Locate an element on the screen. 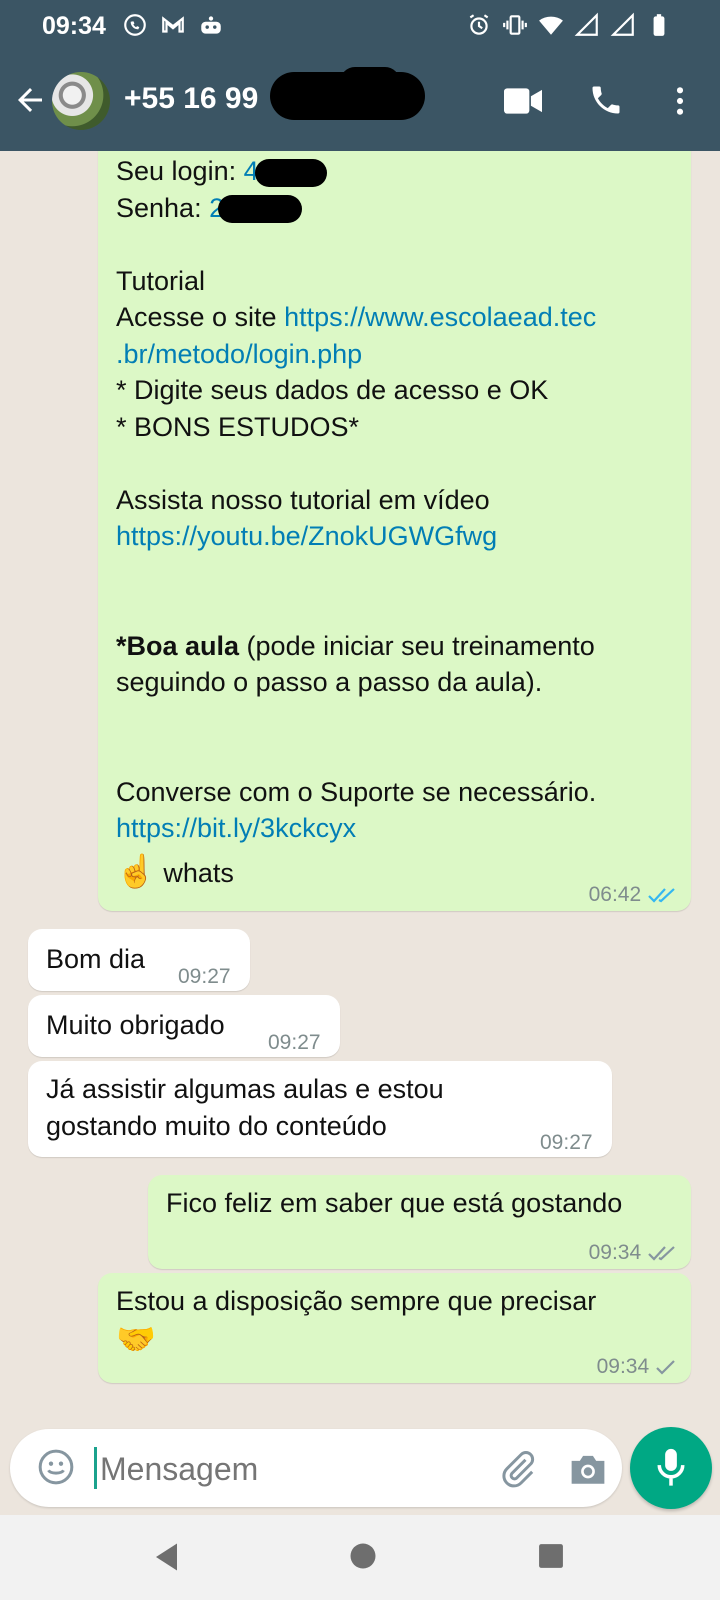 The height and width of the screenshot is (1600, 720). status-notification-icons is located at coordinates (173, 25).